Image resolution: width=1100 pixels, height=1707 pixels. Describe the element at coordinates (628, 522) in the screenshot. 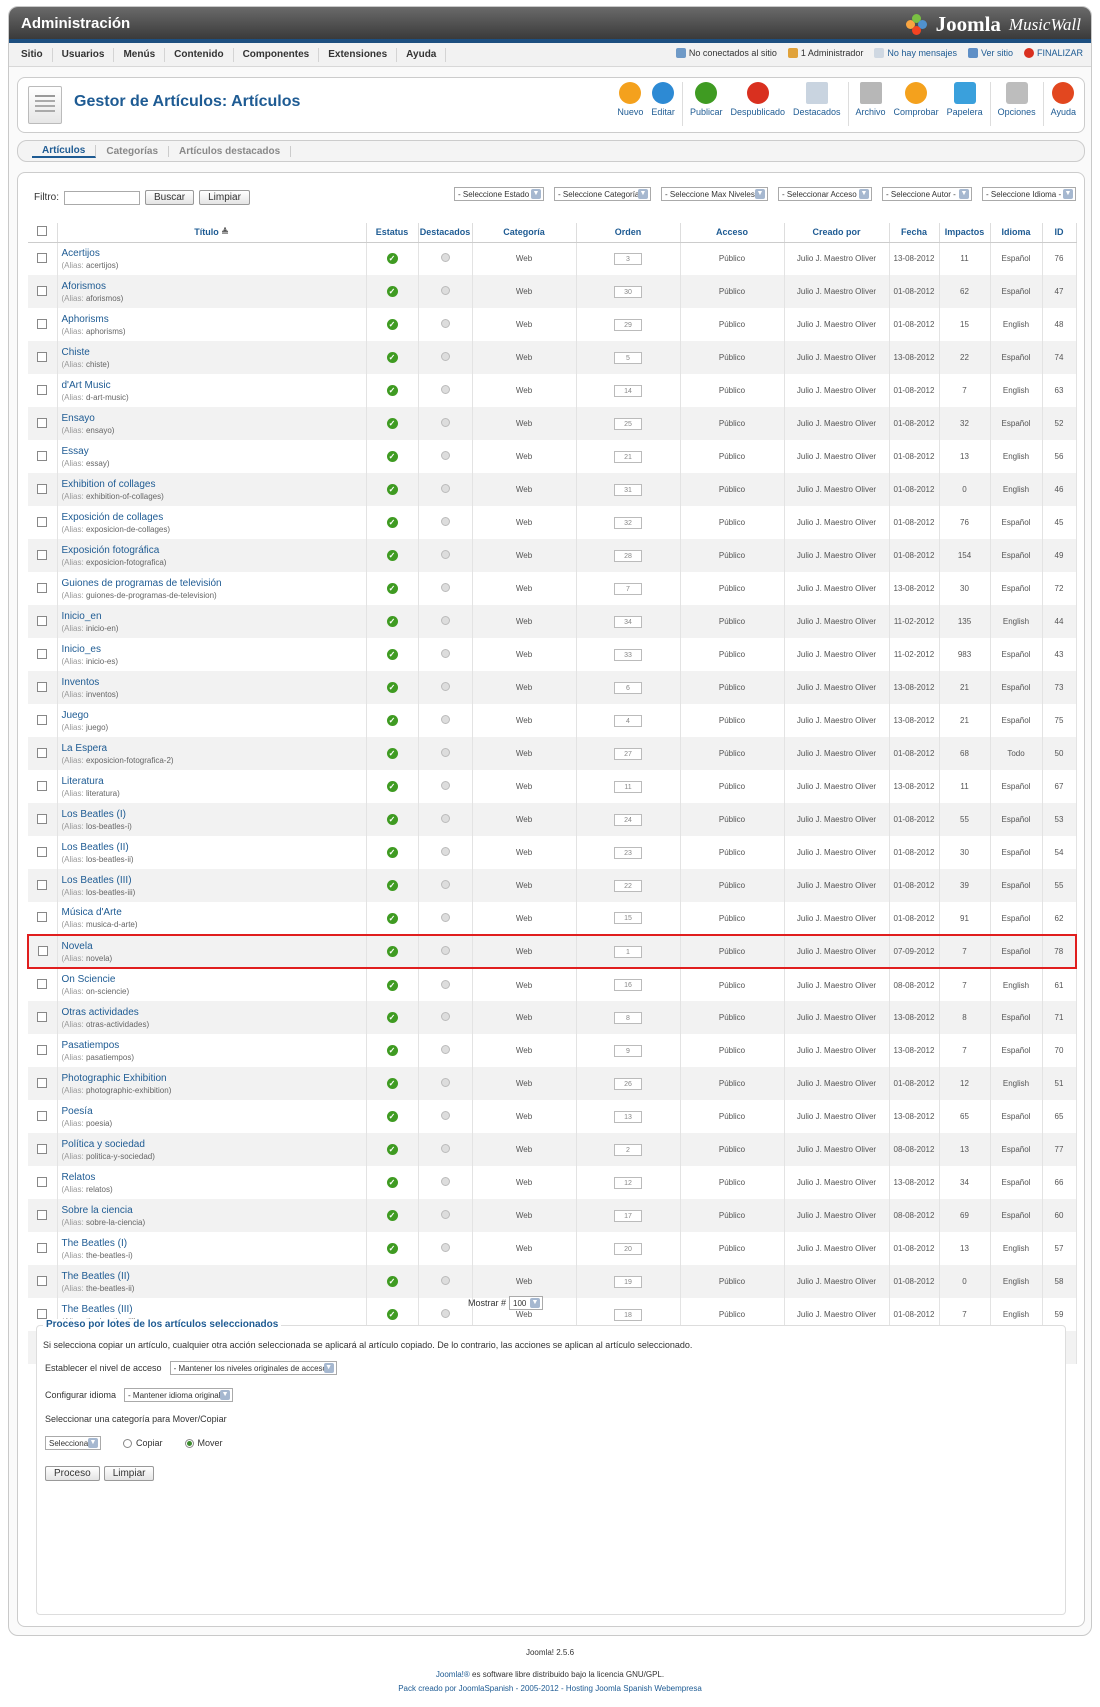

I see `order-input: 32` at that location.